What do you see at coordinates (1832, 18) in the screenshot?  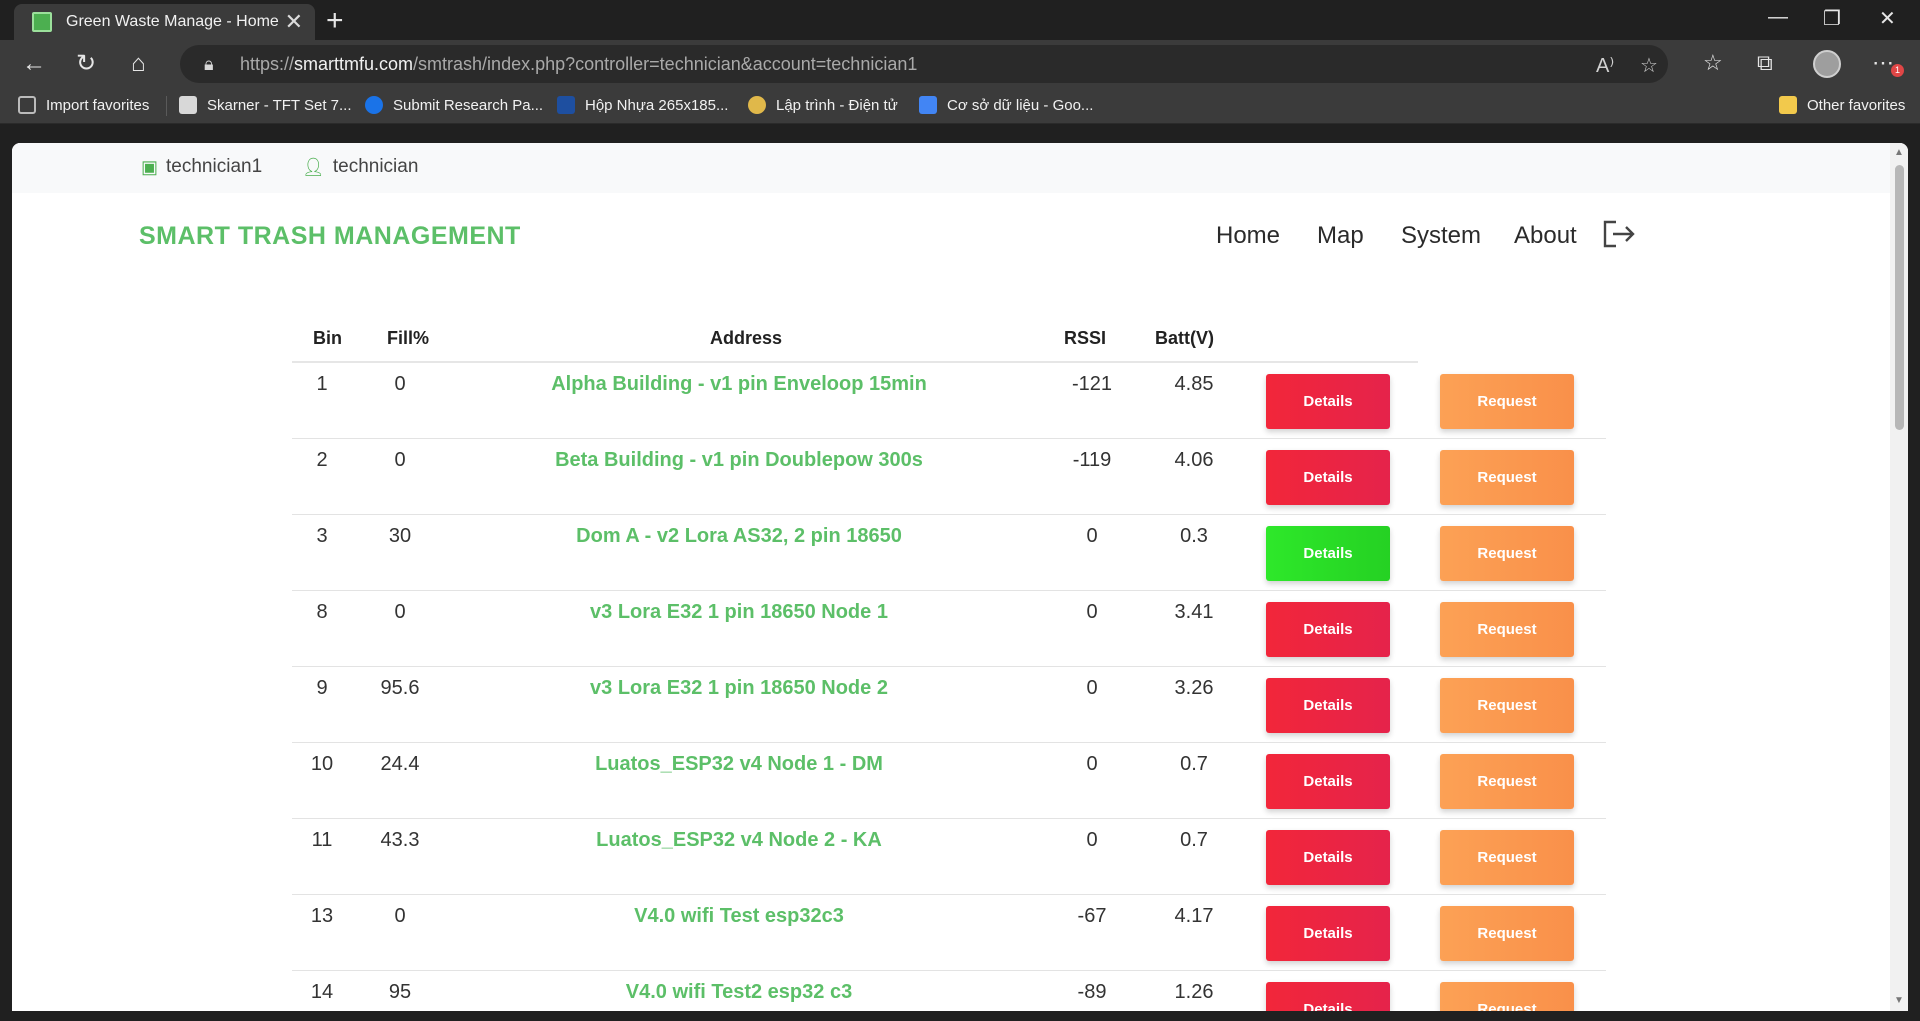 I see `restore-icon: ❐` at bounding box center [1832, 18].